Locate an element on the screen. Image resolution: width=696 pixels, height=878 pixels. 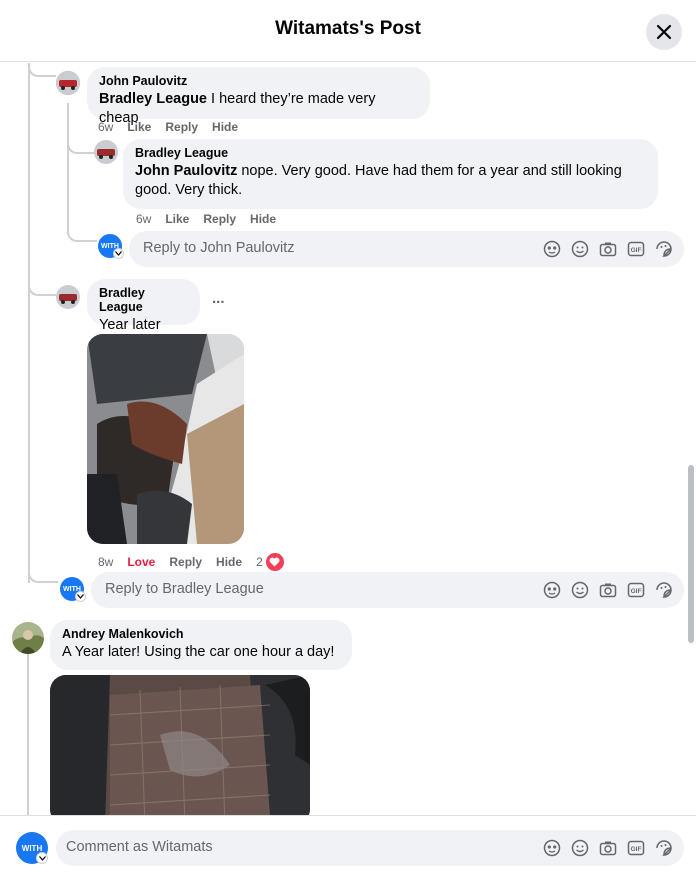
heart-icon is located at coordinates (274, 562).